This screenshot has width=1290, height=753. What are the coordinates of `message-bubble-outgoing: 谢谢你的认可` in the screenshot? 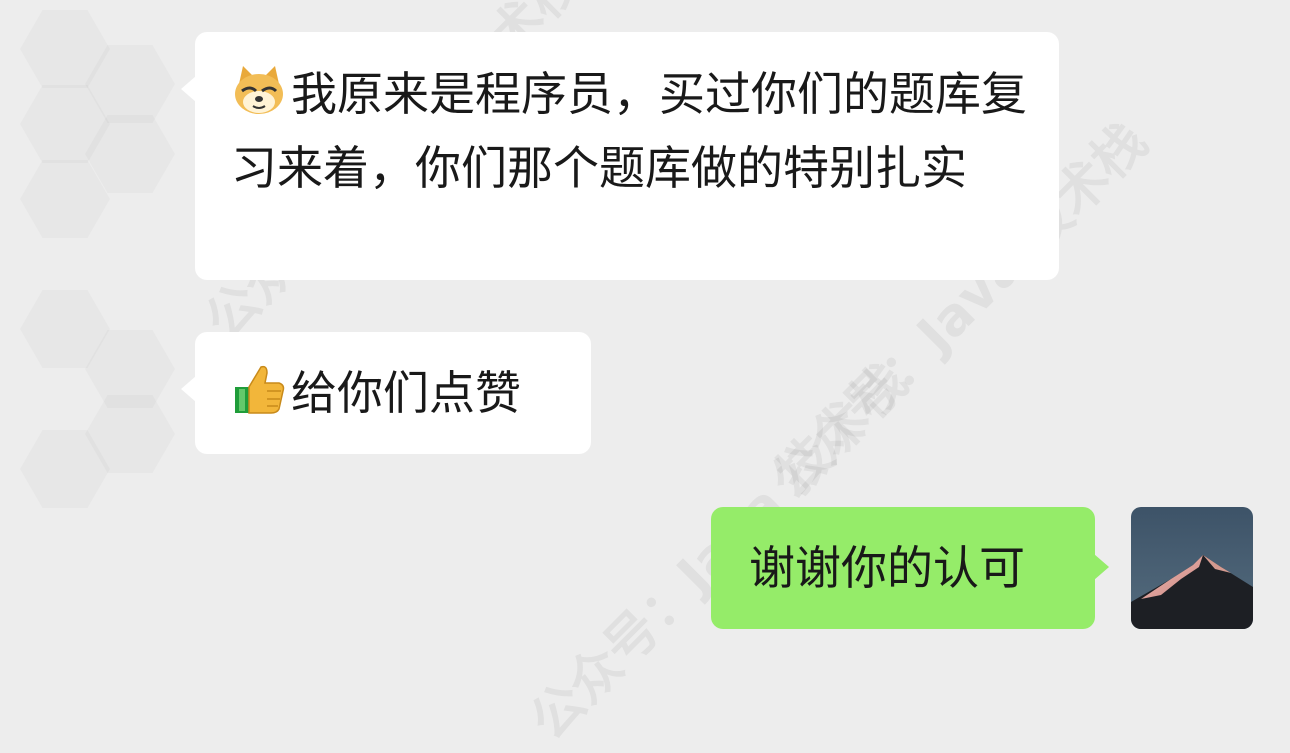 It's located at (910, 568).